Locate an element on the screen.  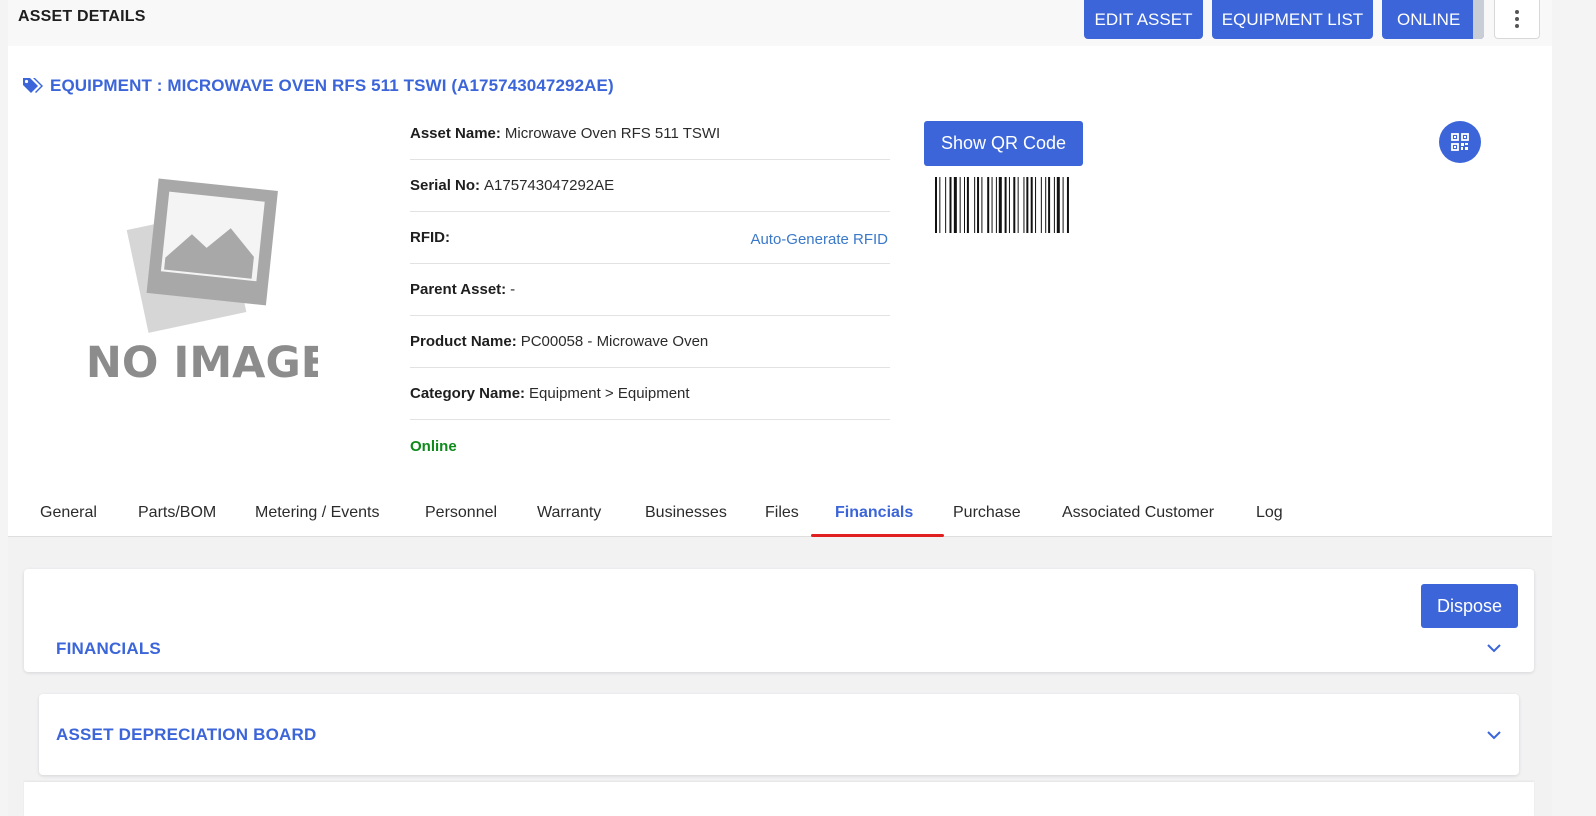
category-name-row: Category Name: Equipment > Equipment is located at coordinates (650, 394).